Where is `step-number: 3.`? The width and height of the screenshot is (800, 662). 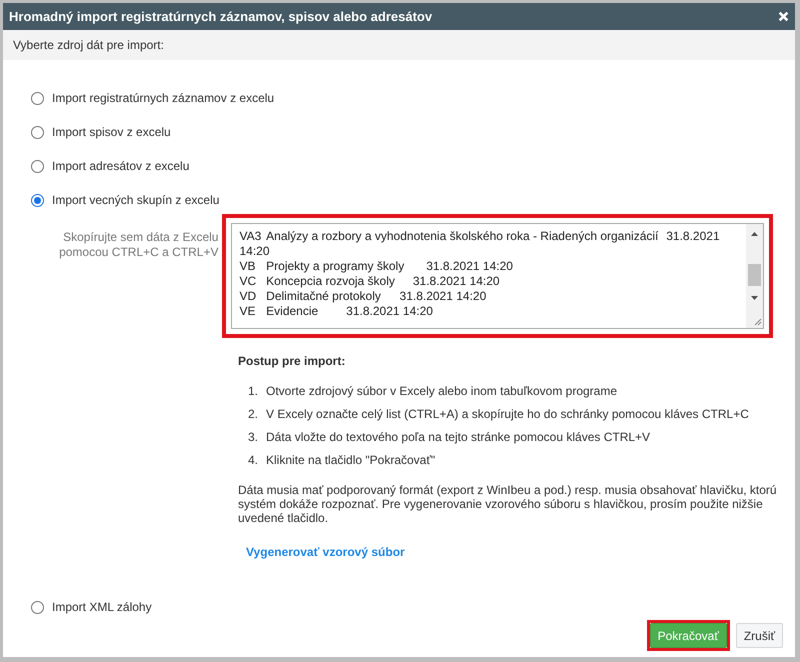
step-number: 3. is located at coordinates (253, 437).